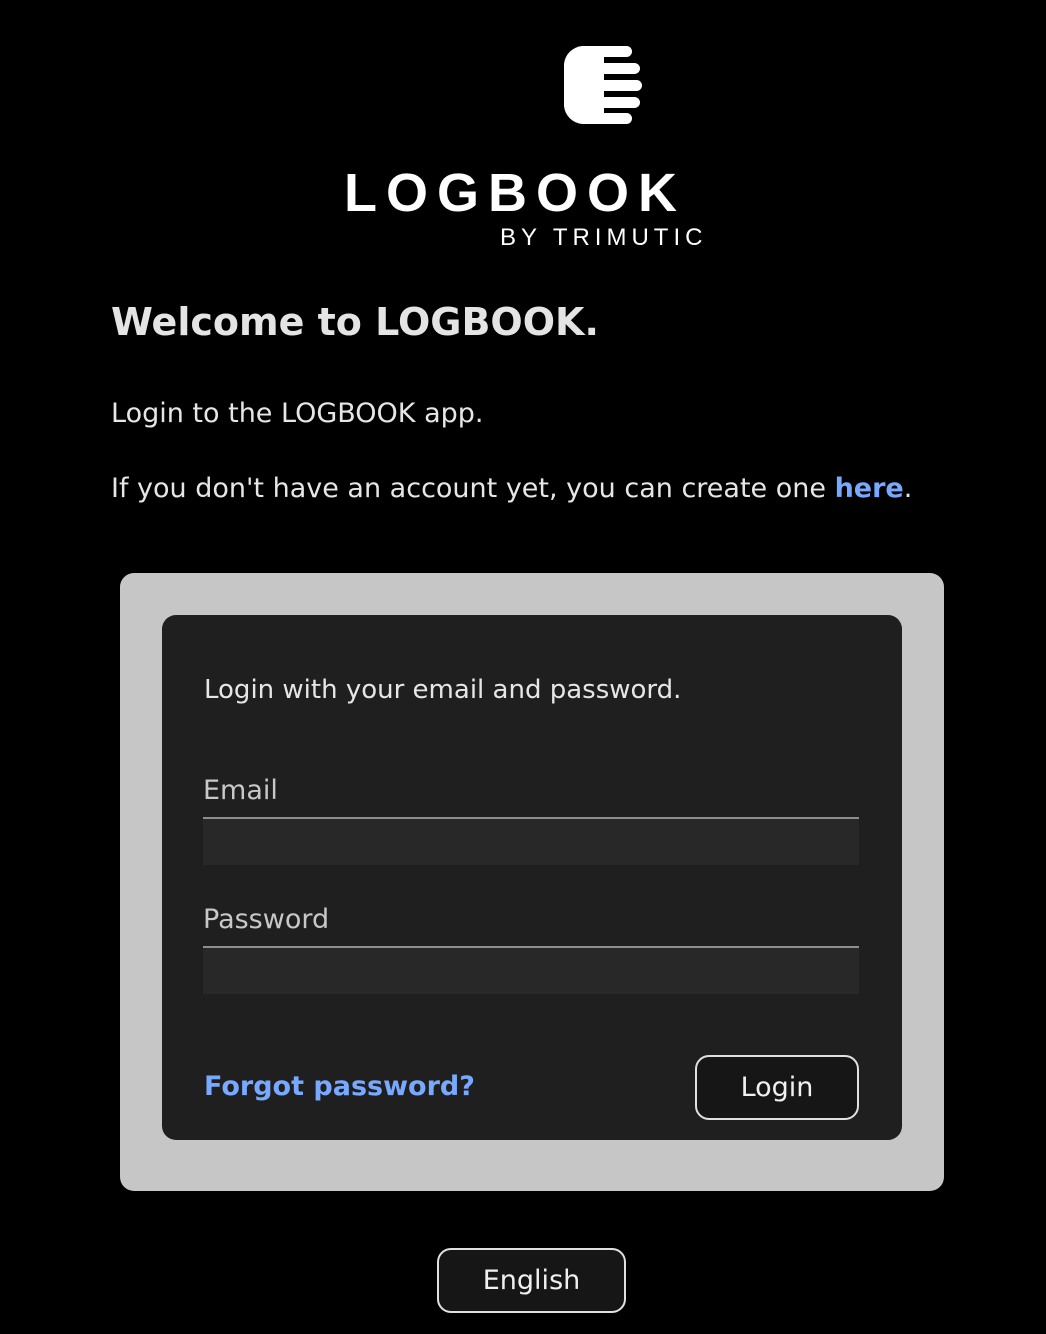 This screenshot has width=1046, height=1334. I want to click on welcome-heading: Welcome to LOGBOOK., so click(355, 322).